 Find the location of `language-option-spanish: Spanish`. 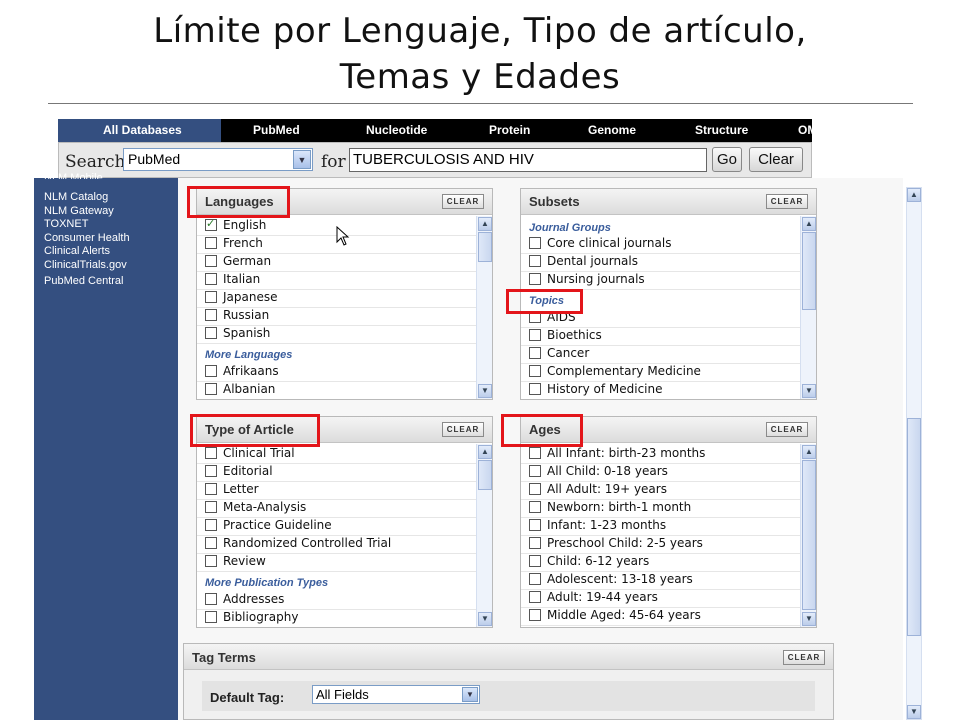

language-option-spanish: Spanish is located at coordinates (336, 335).